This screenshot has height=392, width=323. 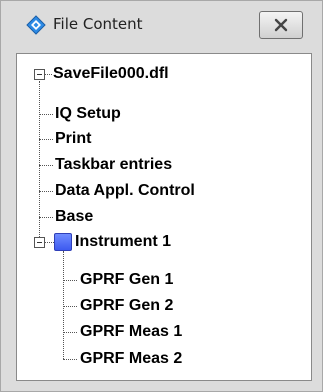 What do you see at coordinates (39, 74) in the screenshot?
I see `root-collapse-toggle` at bounding box center [39, 74].